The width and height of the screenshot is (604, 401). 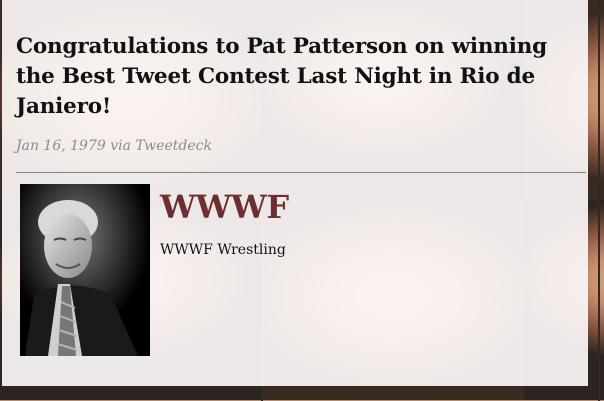 I want to click on author-name: WWWF, so click(x=224, y=207).